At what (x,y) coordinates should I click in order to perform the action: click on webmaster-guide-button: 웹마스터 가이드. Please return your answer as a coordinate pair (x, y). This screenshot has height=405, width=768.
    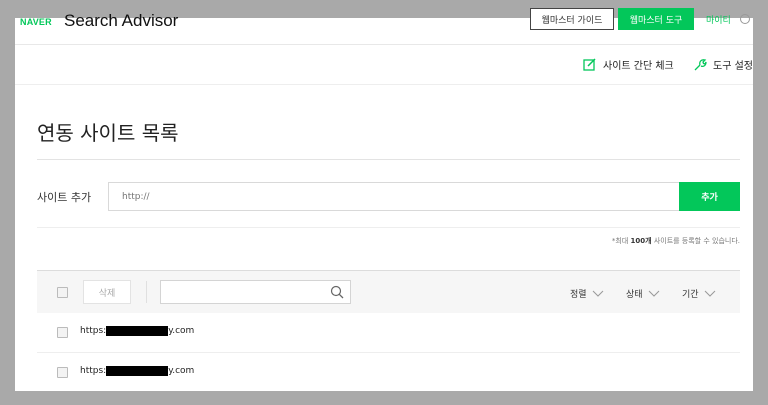
    Looking at the image, I should click on (572, 19).